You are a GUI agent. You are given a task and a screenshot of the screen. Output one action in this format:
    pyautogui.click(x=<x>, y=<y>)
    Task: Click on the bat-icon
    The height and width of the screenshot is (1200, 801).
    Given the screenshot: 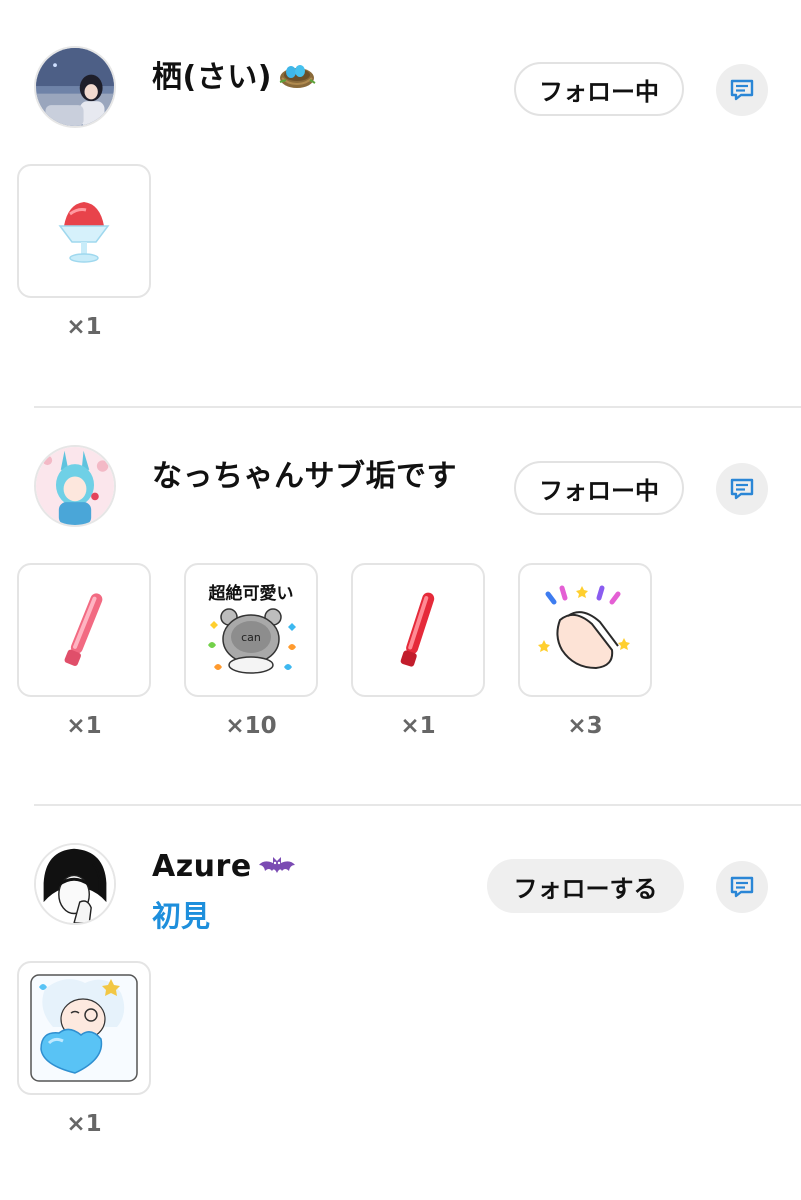 What is the action you would take?
    pyautogui.click(x=276, y=864)
    